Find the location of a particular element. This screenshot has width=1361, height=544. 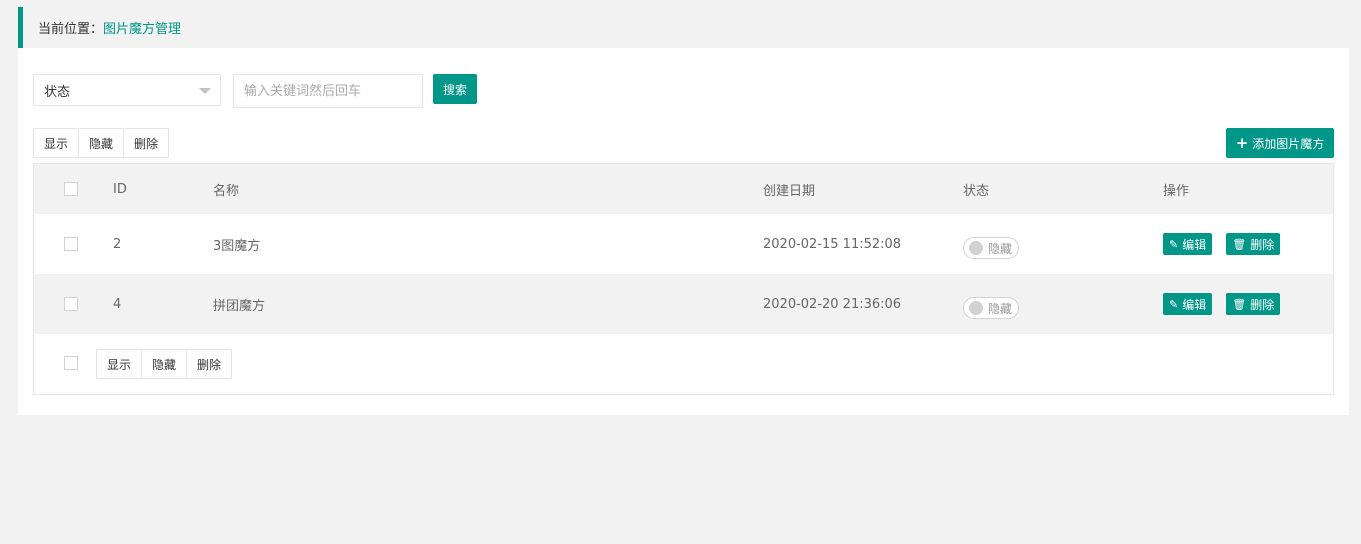

select-all-checkbox is located at coordinates (71, 189).